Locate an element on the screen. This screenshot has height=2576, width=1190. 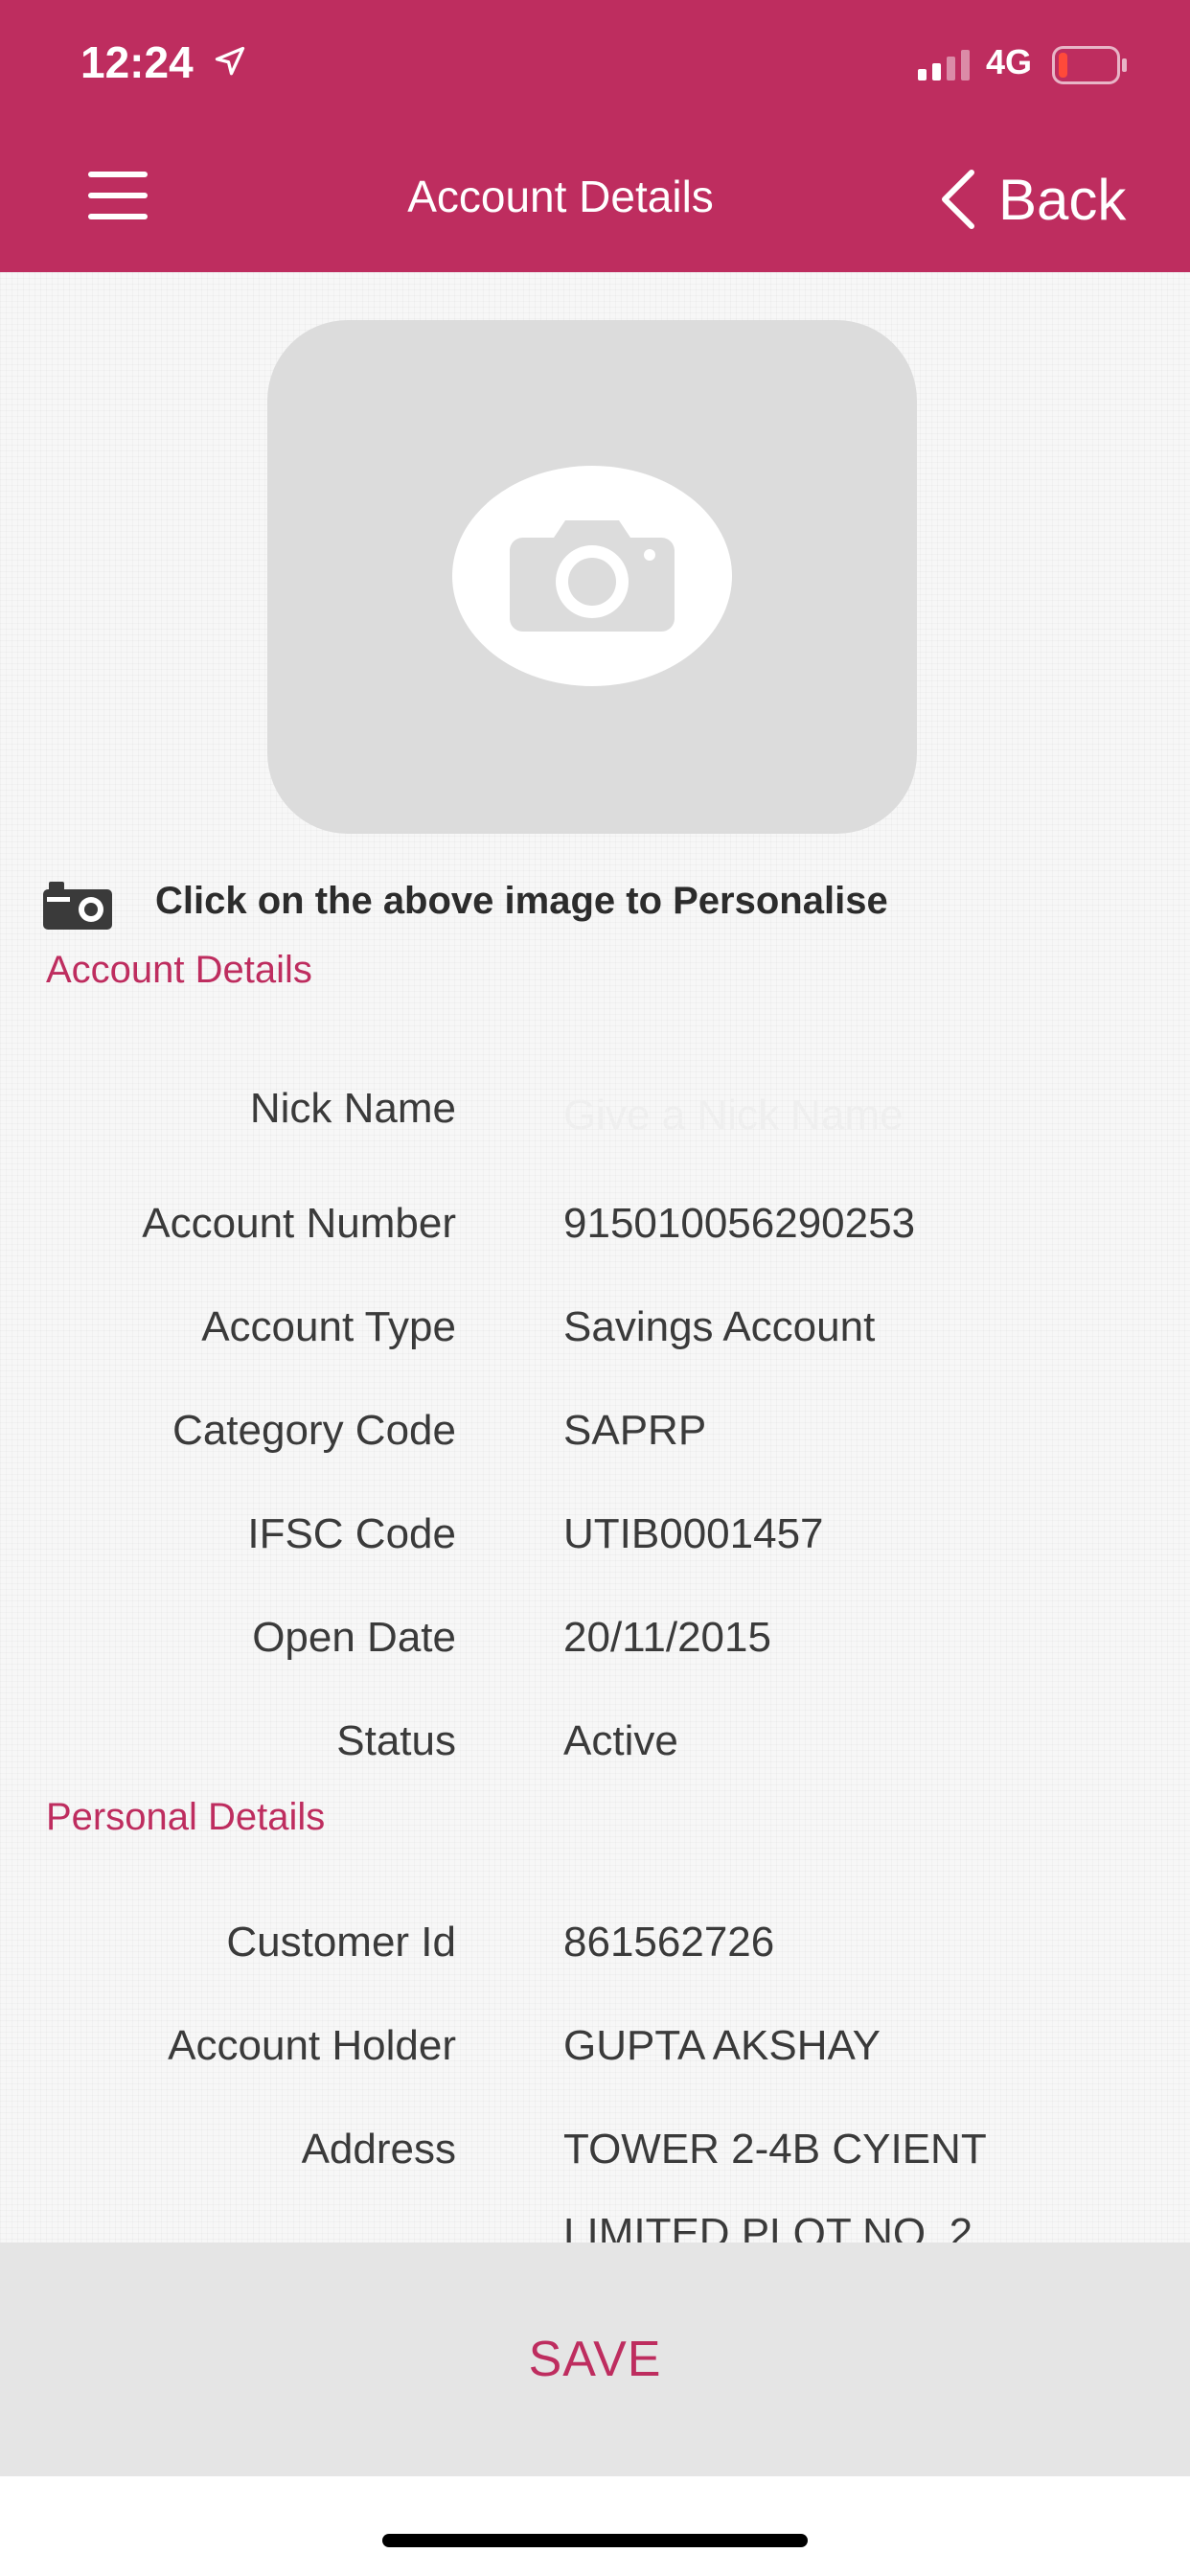
camera-hint-icon is located at coordinates (78, 906).